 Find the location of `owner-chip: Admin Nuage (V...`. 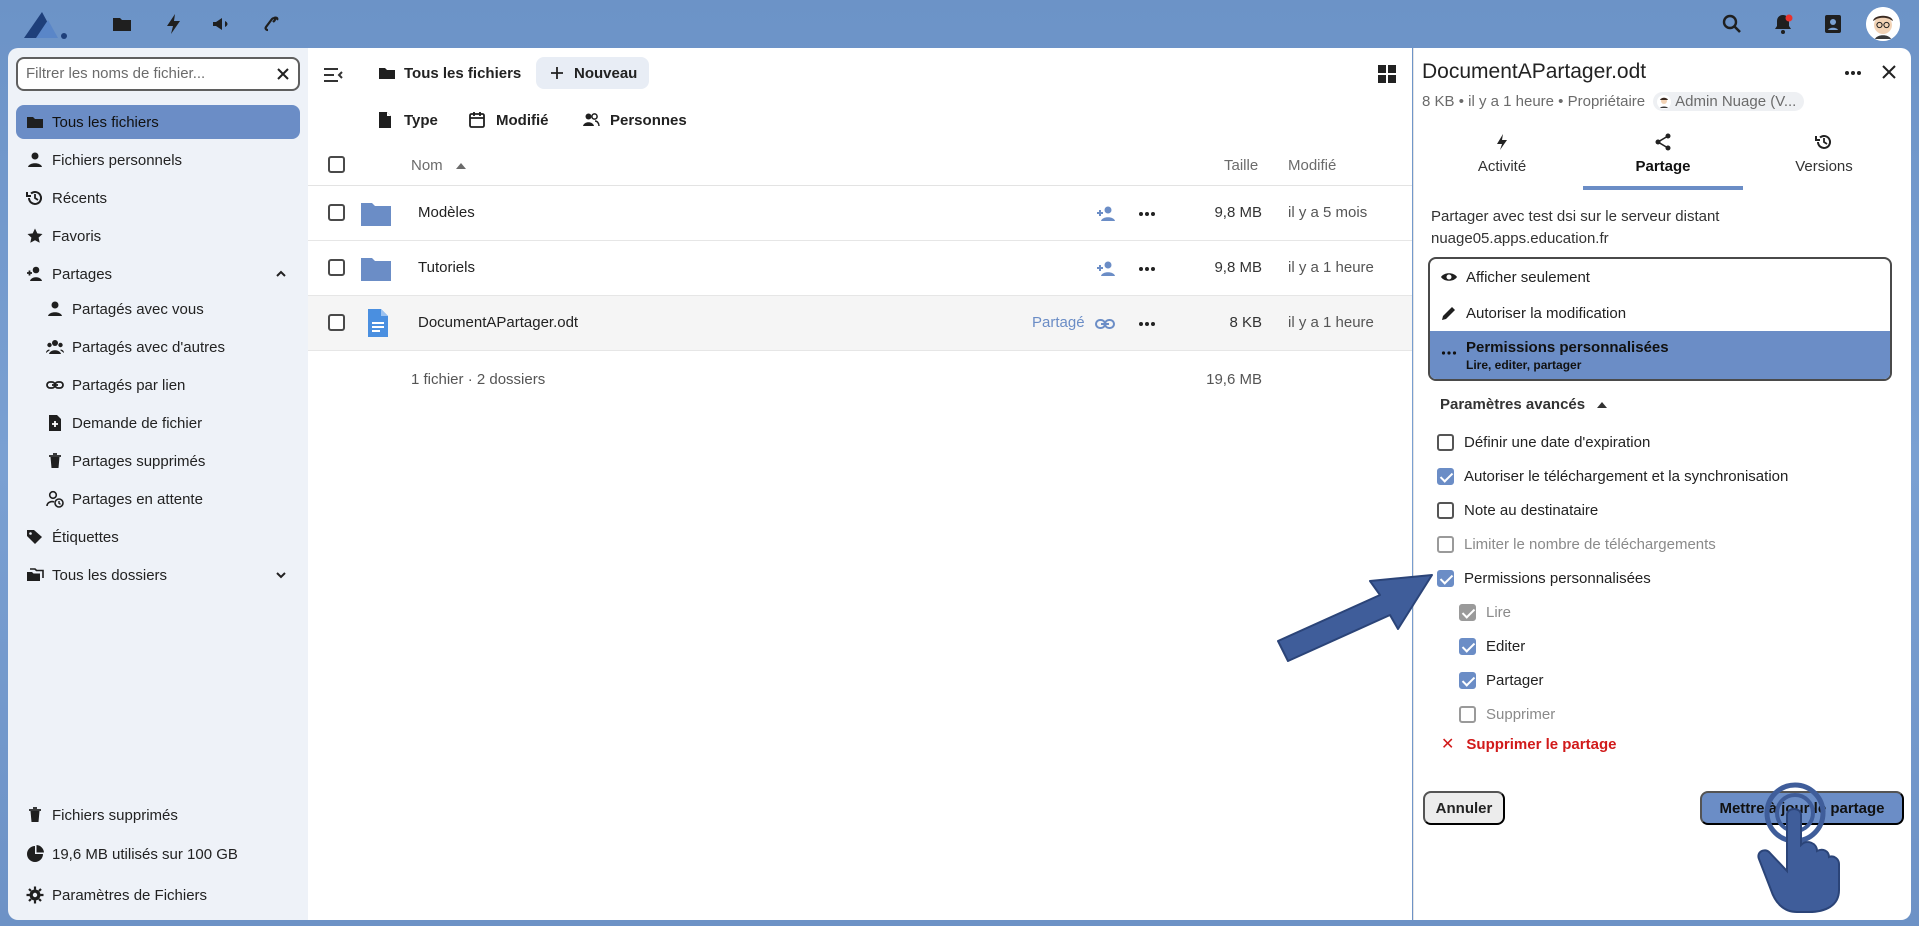

owner-chip: Admin Nuage (V... is located at coordinates (1729, 101).